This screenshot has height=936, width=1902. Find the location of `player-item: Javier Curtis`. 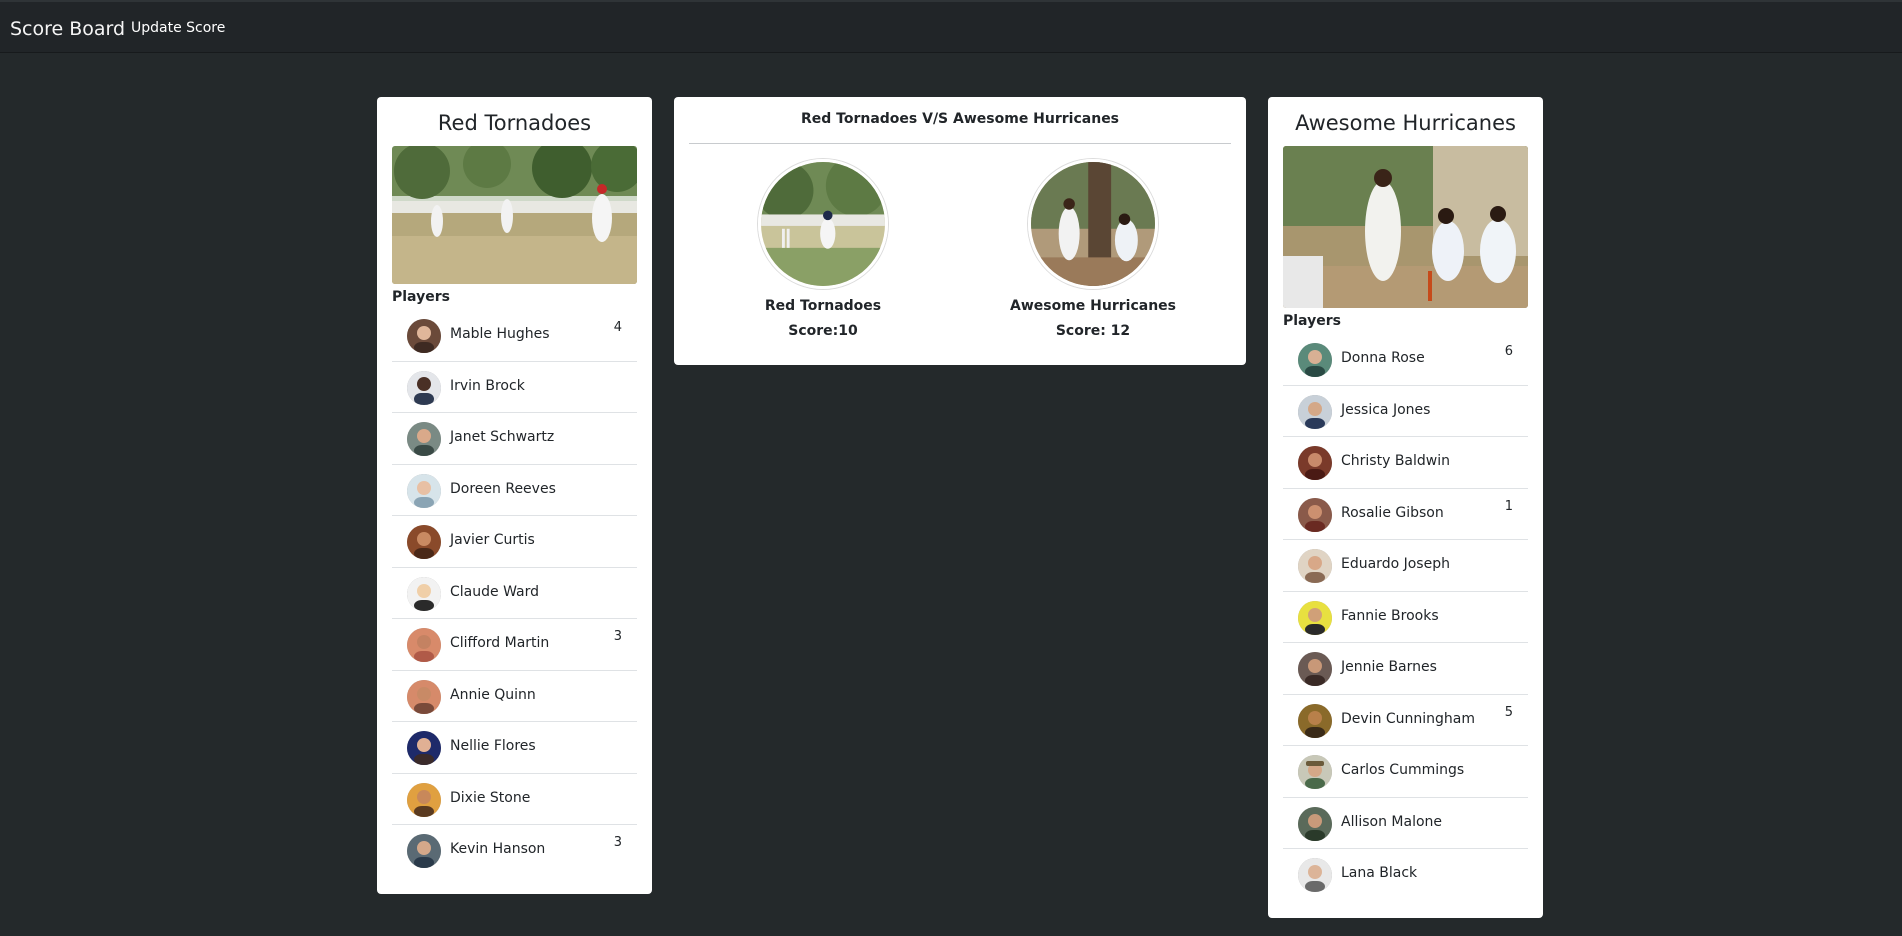

player-item: Javier Curtis is located at coordinates (514, 542).